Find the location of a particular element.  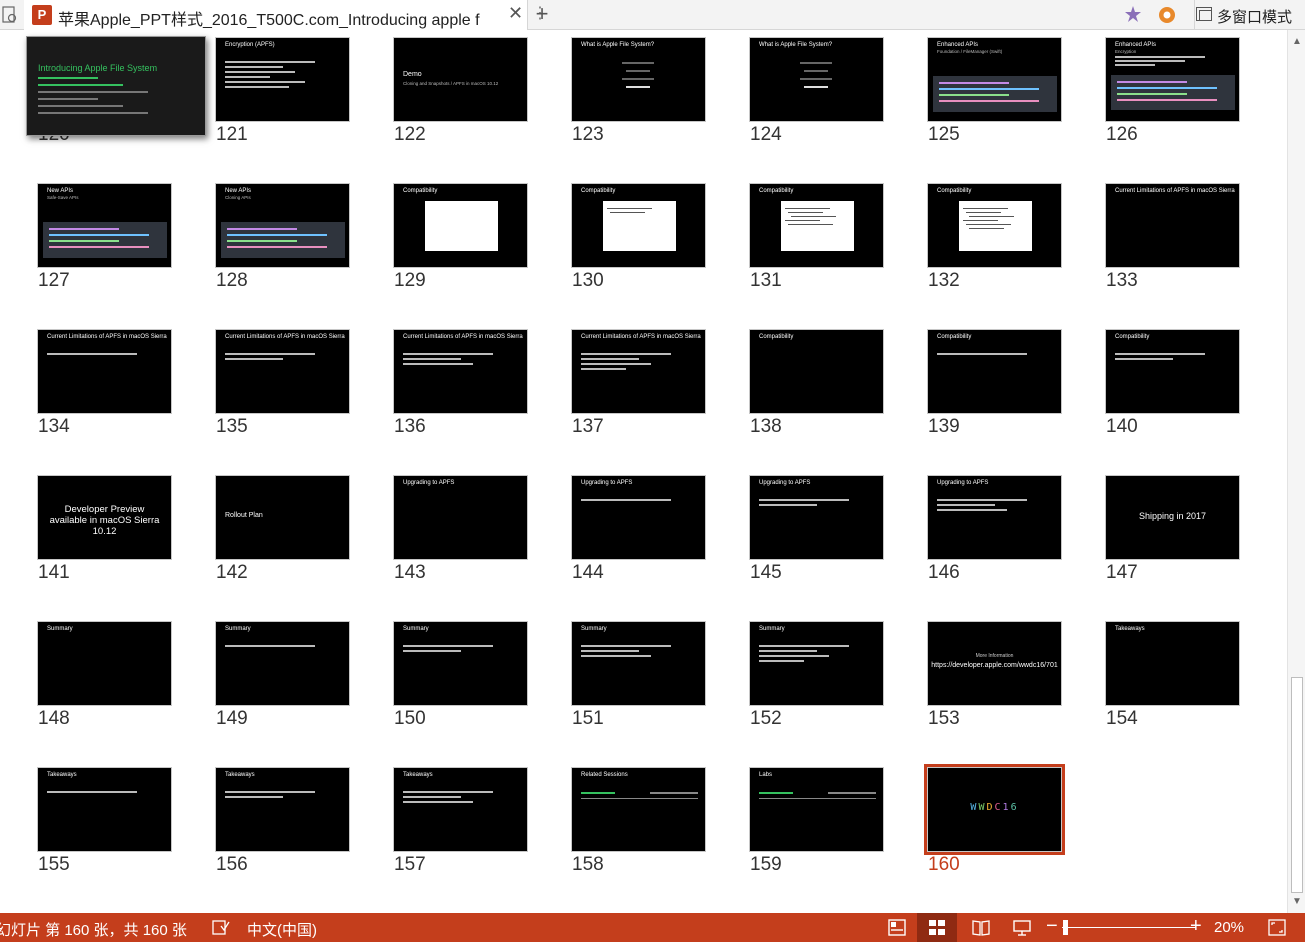

slideshow-icon is located at coordinates (1022, 927).